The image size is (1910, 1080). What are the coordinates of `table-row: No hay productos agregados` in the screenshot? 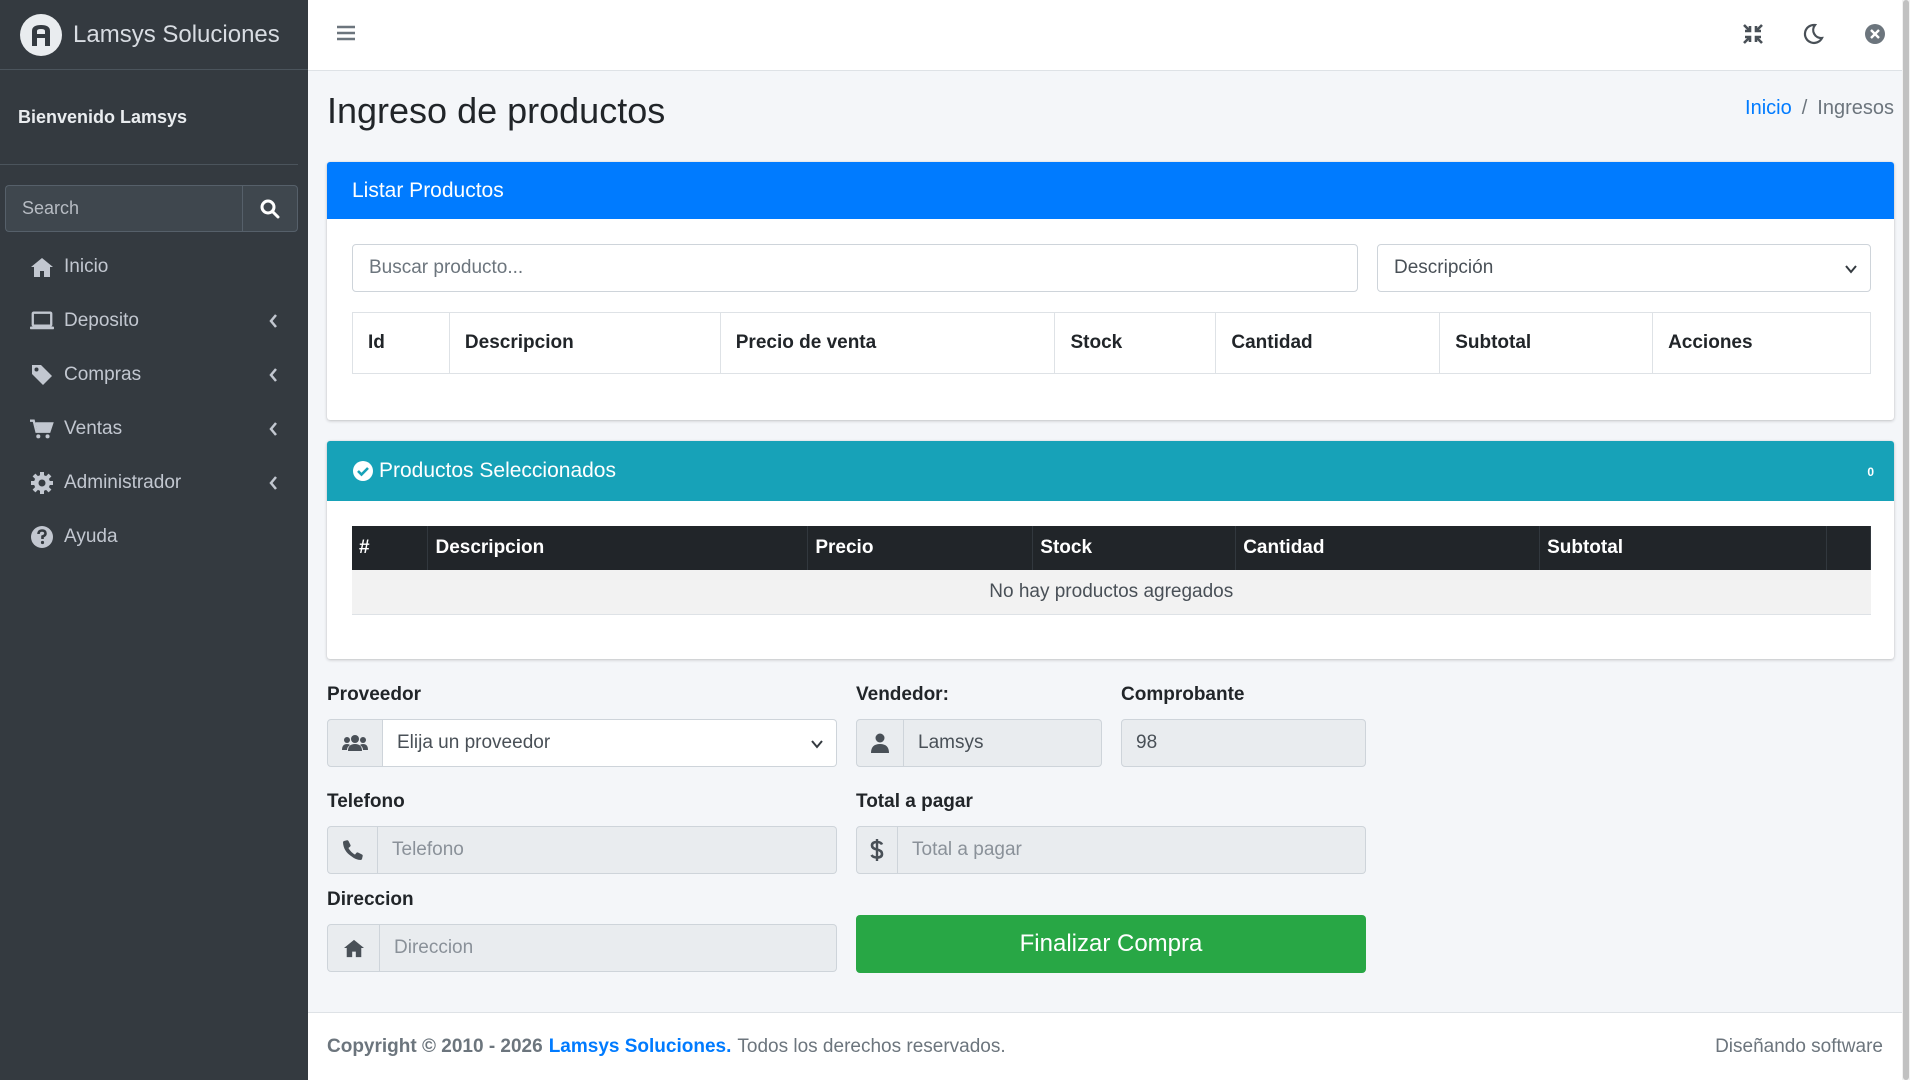 It's located at (1111, 592).